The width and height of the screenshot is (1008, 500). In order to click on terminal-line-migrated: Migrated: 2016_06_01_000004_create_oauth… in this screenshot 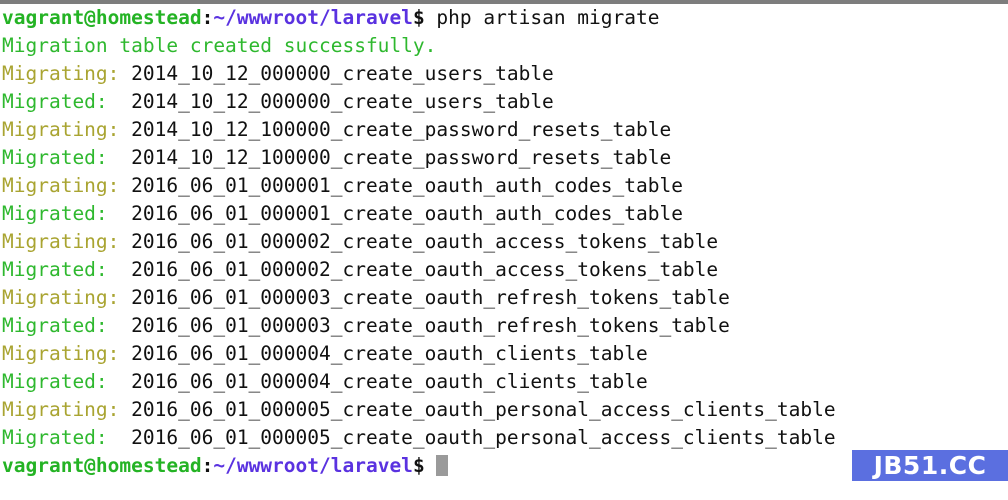, I will do `click(505, 382)`.